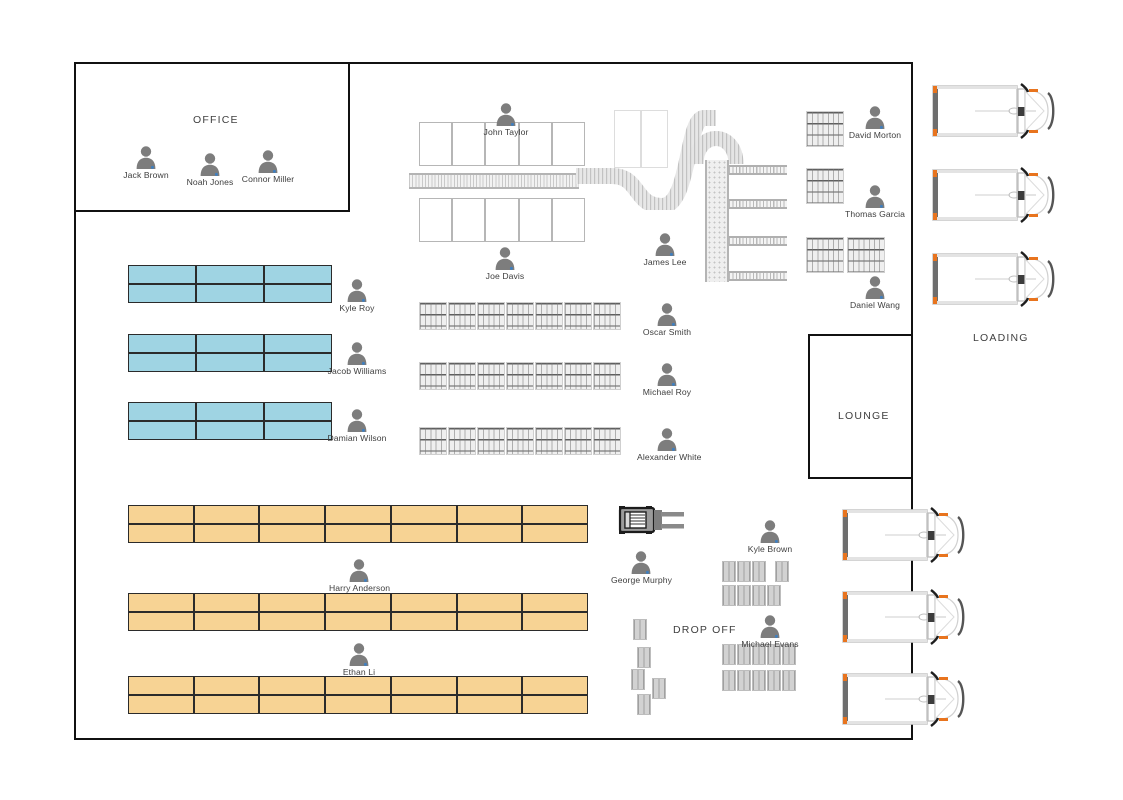  What do you see at coordinates (758, 204) in the screenshot?
I see `conveyor-branch` at bounding box center [758, 204].